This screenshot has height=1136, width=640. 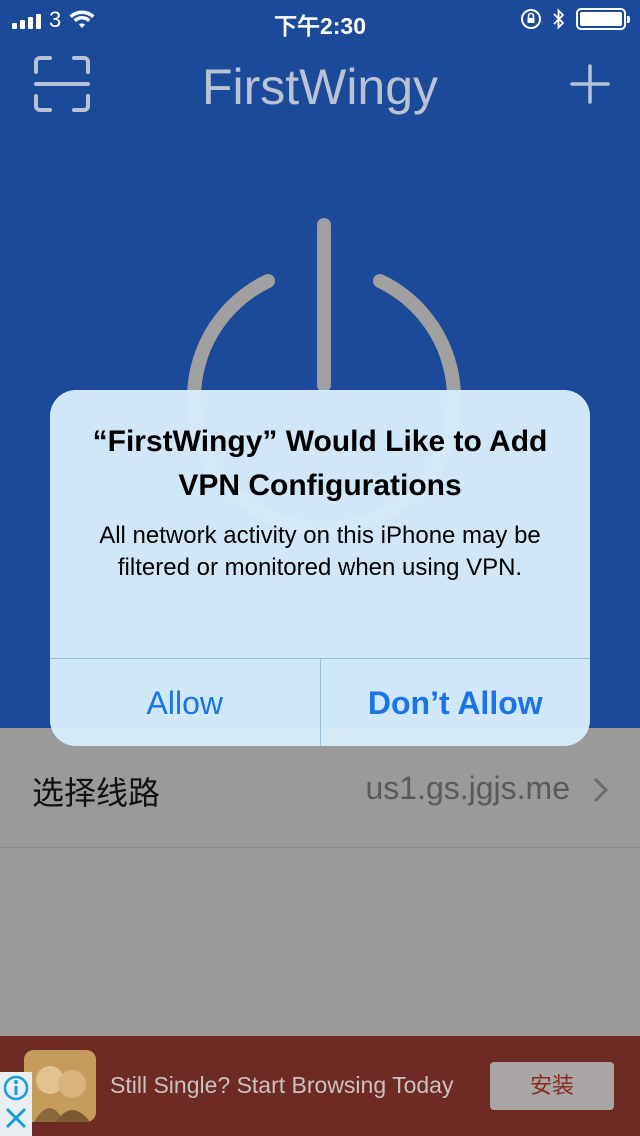 I want to click on allow-button: Allow, so click(x=185, y=702).